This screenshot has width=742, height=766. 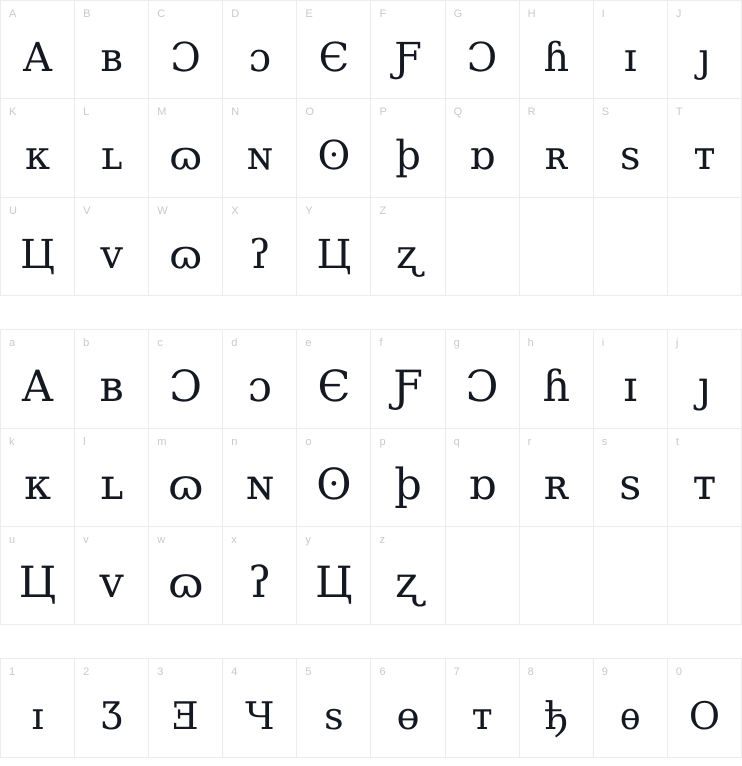 I want to click on glyph-cell: Tᴛ, so click(x=704, y=148).